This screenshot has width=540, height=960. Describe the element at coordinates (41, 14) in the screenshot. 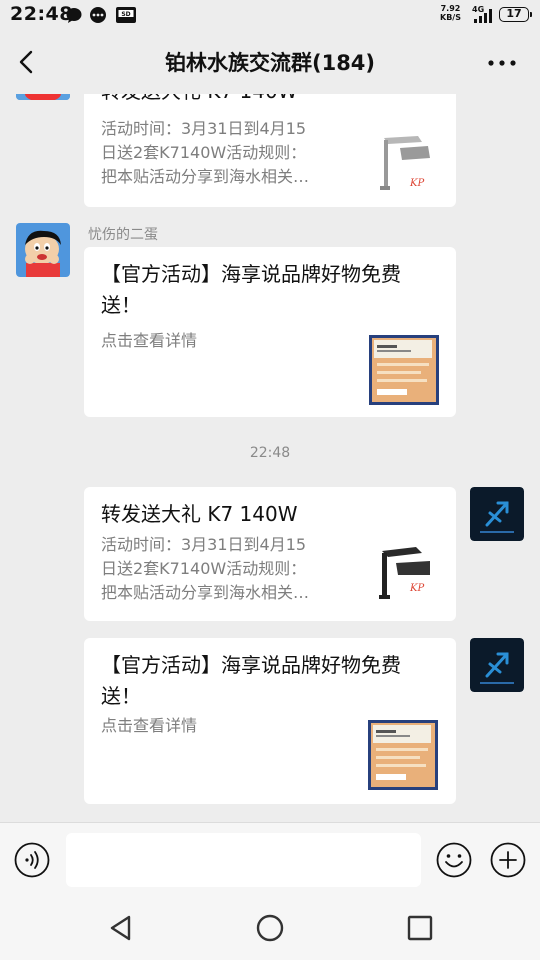

I see `status-time: 22:48` at that location.